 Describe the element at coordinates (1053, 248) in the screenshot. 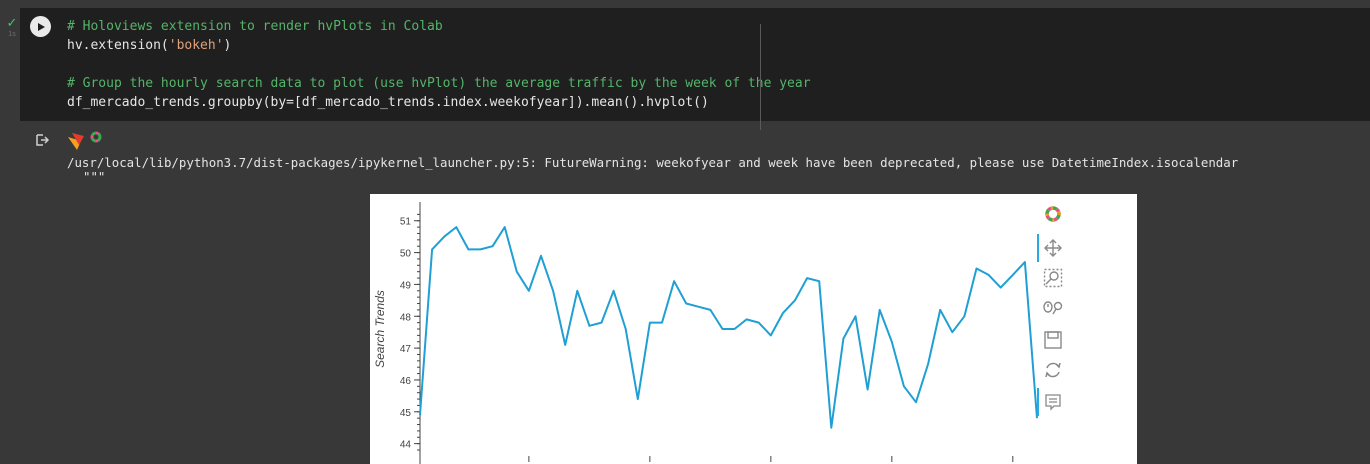

I see `pan-icon` at that location.